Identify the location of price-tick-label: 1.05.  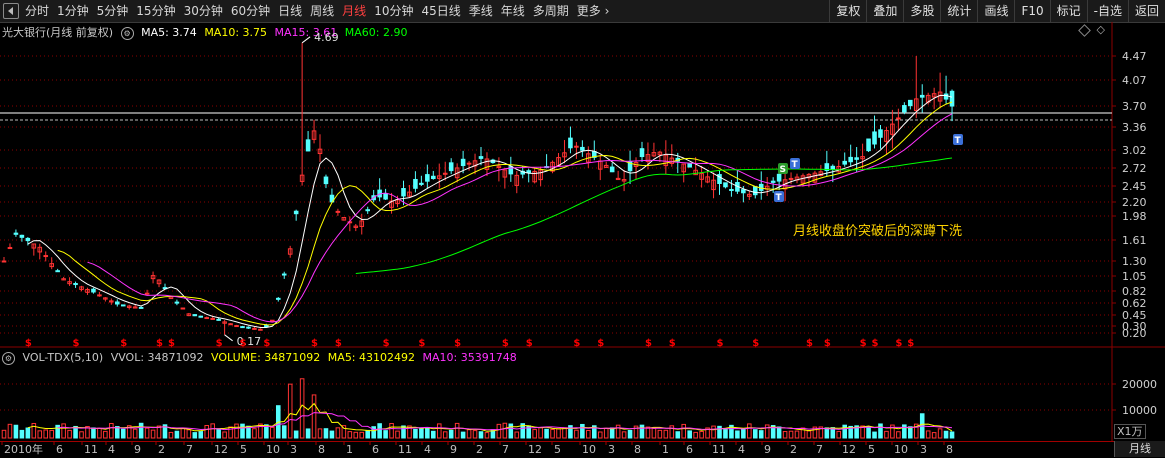
(1134, 276).